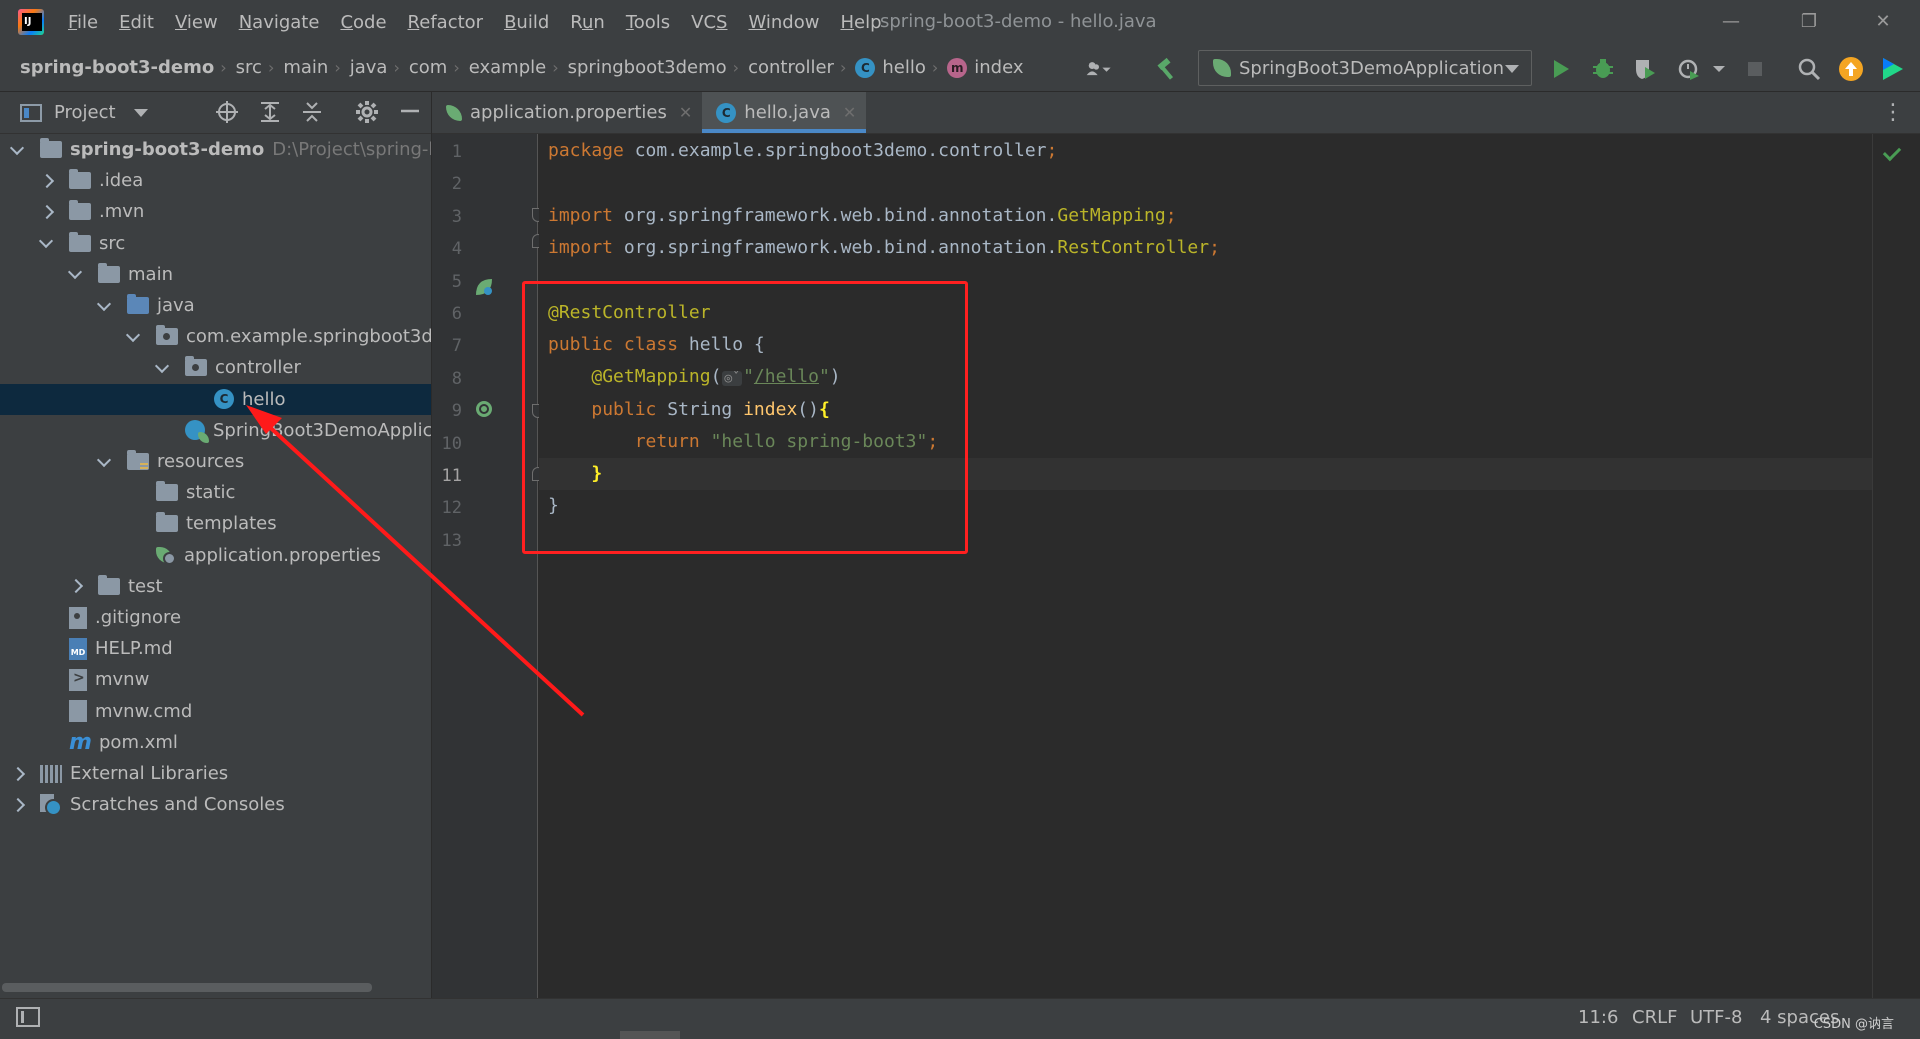 Image resolution: width=1920 pixels, height=1039 pixels. I want to click on update-icon, so click(1851, 69).